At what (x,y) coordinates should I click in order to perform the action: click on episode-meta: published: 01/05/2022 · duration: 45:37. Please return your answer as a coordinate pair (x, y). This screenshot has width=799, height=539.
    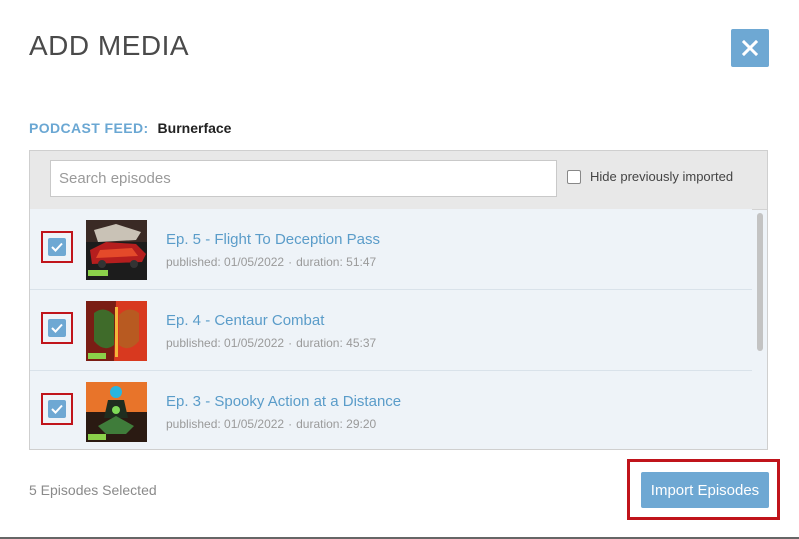
    Looking at the image, I should click on (271, 343).